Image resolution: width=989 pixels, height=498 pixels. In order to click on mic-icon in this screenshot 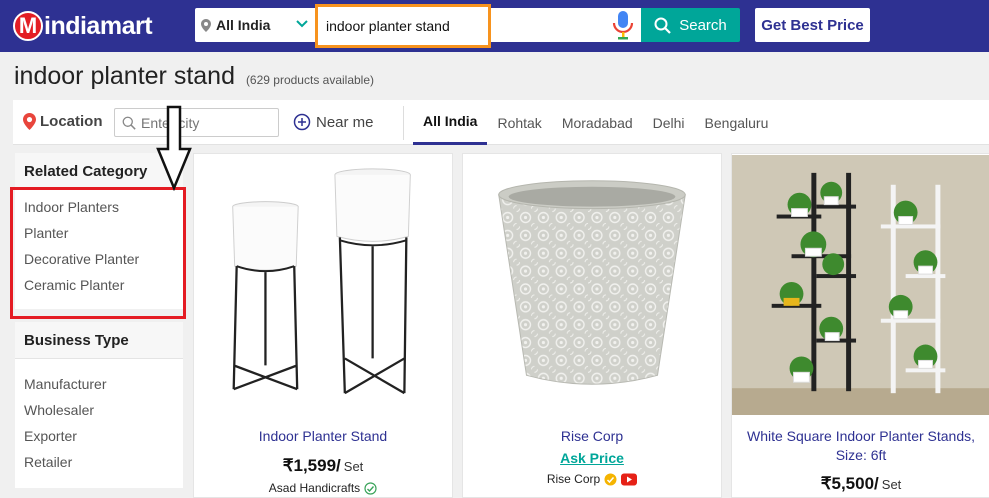, I will do `click(623, 25)`.